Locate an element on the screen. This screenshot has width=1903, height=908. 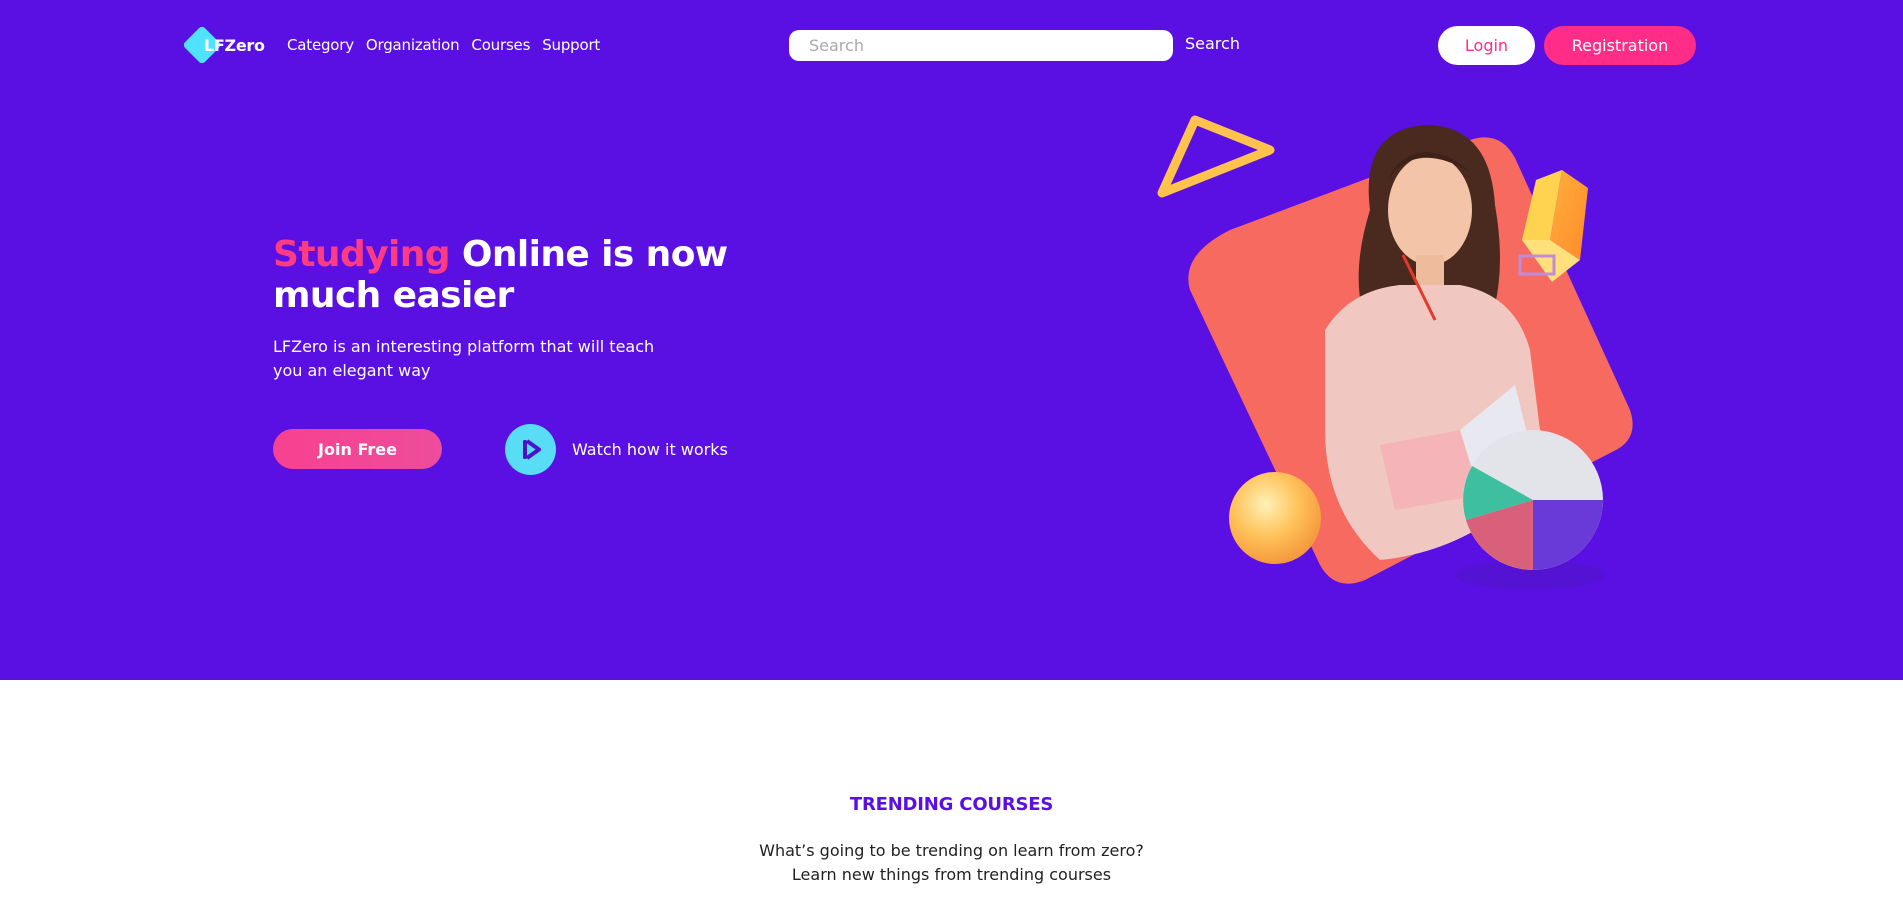
trending-subtitle-line2: Learn new things from trending courses is located at coordinates (951, 874).